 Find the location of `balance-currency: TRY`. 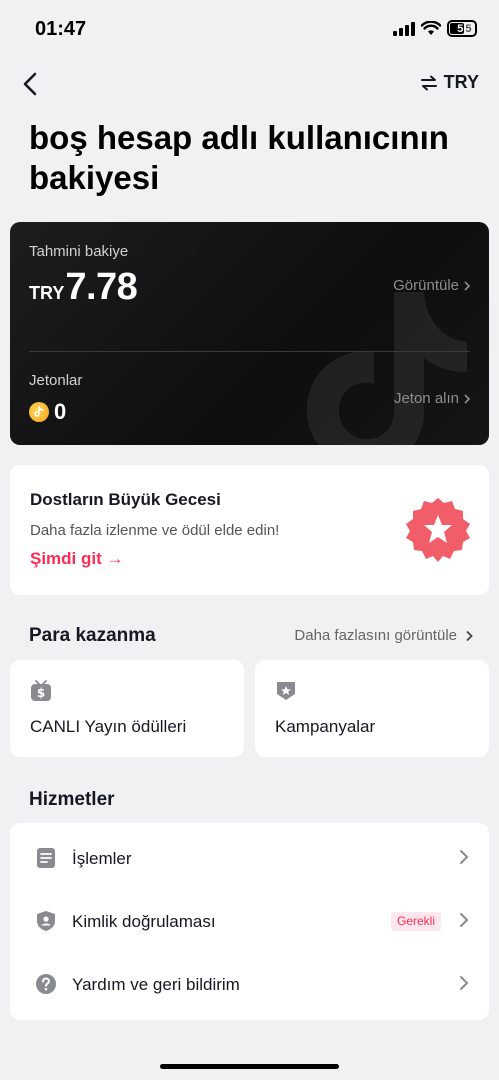

balance-currency: TRY is located at coordinates (47, 293).